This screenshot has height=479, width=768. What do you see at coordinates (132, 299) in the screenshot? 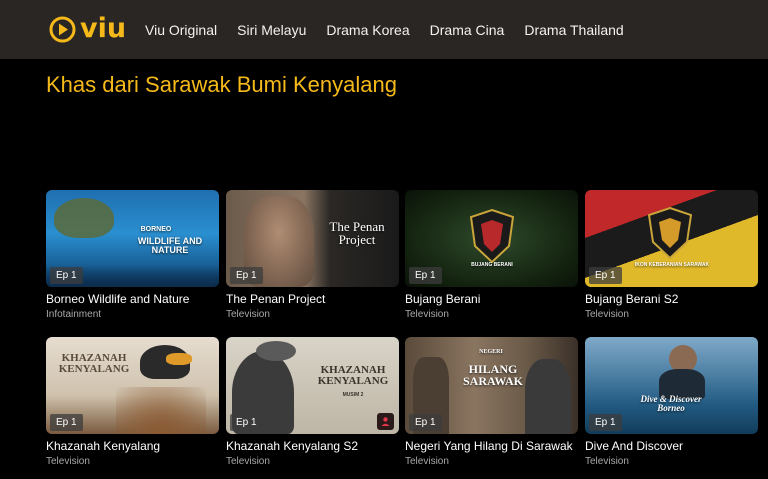
I see `show-title: Borneo Wildlife and Nature` at bounding box center [132, 299].